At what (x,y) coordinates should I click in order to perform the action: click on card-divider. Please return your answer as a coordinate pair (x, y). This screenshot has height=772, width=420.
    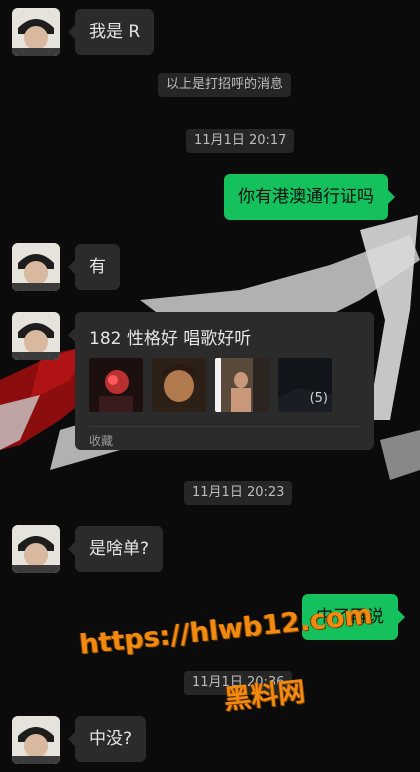
    Looking at the image, I should click on (224, 426).